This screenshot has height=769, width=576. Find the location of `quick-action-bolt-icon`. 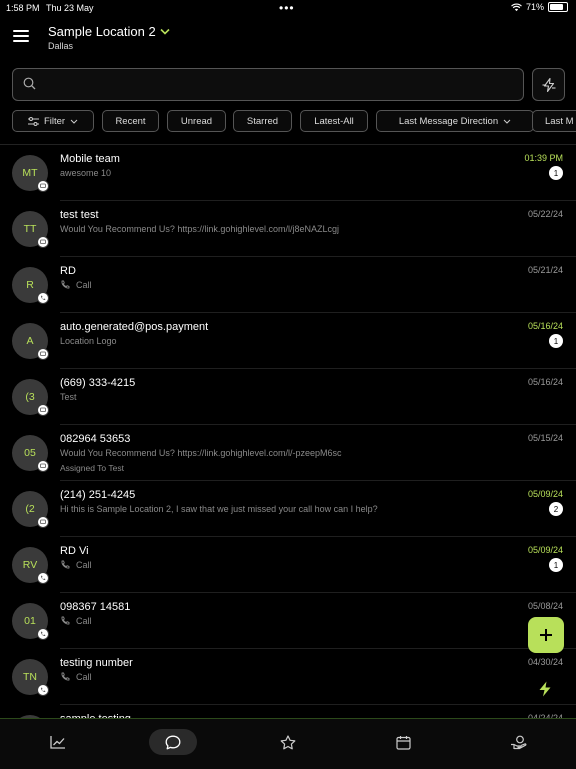

quick-action-bolt-icon is located at coordinates (545, 691).